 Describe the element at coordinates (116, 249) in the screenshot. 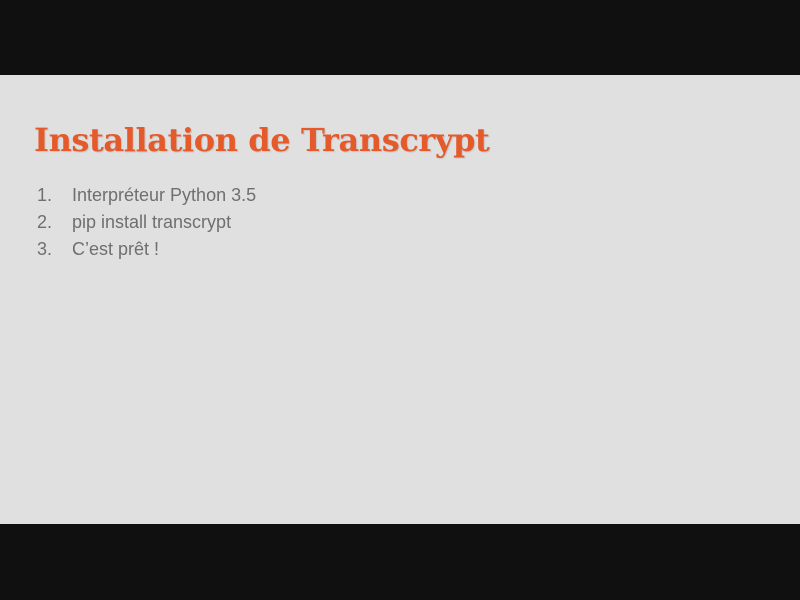

I see `step-text: C’est prêt !` at that location.